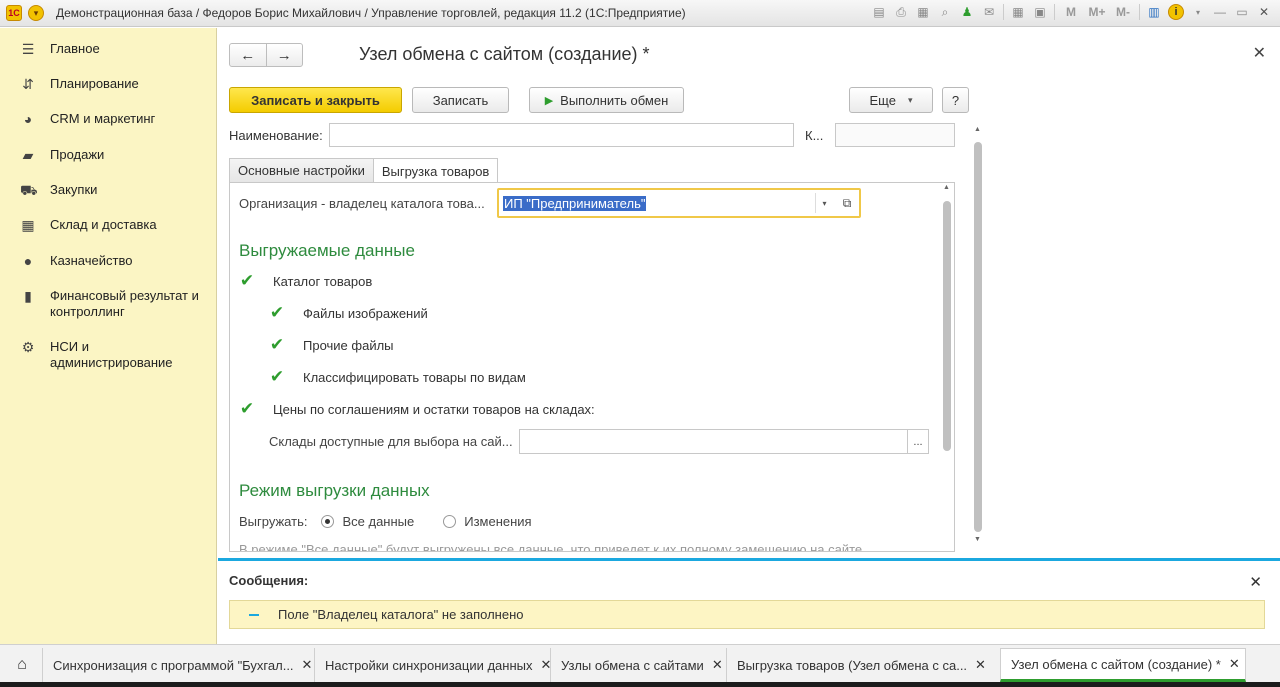  What do you see at coordinates (254, 614) in the screenshot?
I see `message-marker-icon` at bounding box center [254, 614].